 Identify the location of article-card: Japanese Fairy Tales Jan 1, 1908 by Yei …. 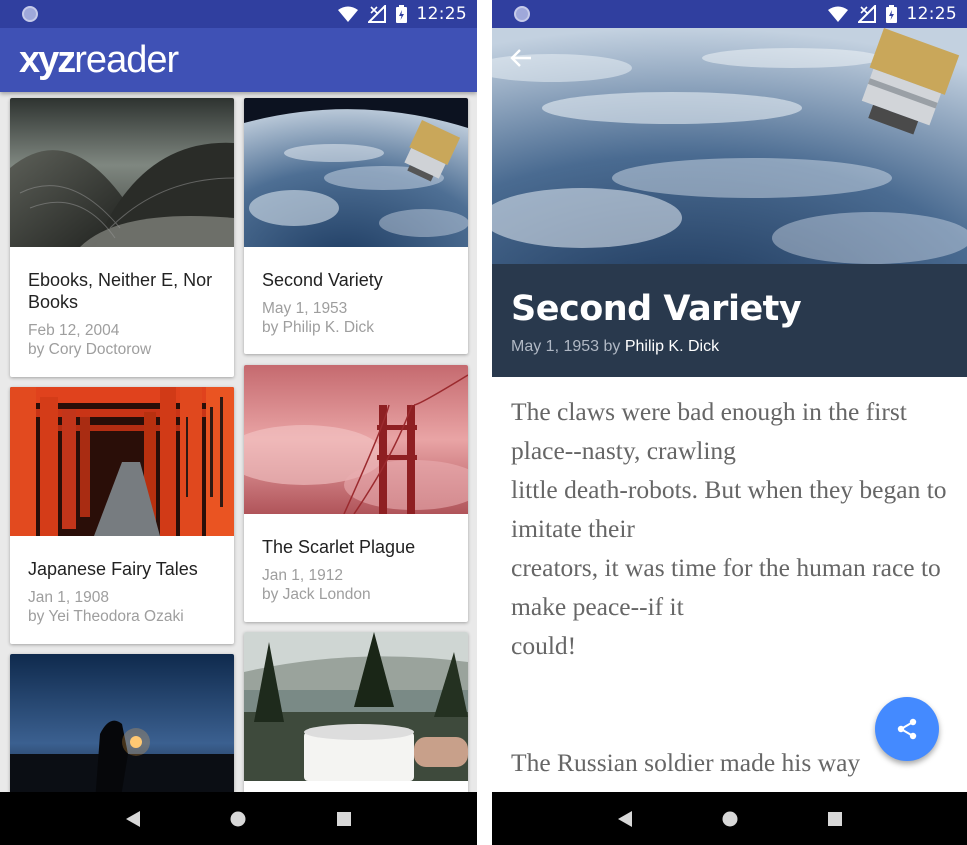
(122, 515).